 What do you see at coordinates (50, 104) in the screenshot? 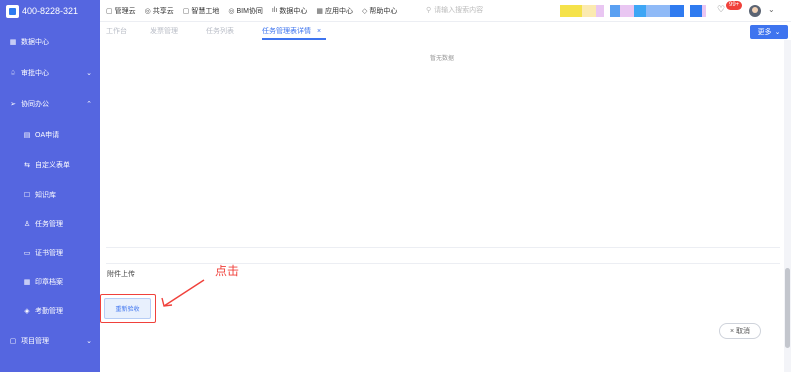
I see `sidebar-item-collab: ➢ 协同办公 ⌃` at bounding box center [50, 104].